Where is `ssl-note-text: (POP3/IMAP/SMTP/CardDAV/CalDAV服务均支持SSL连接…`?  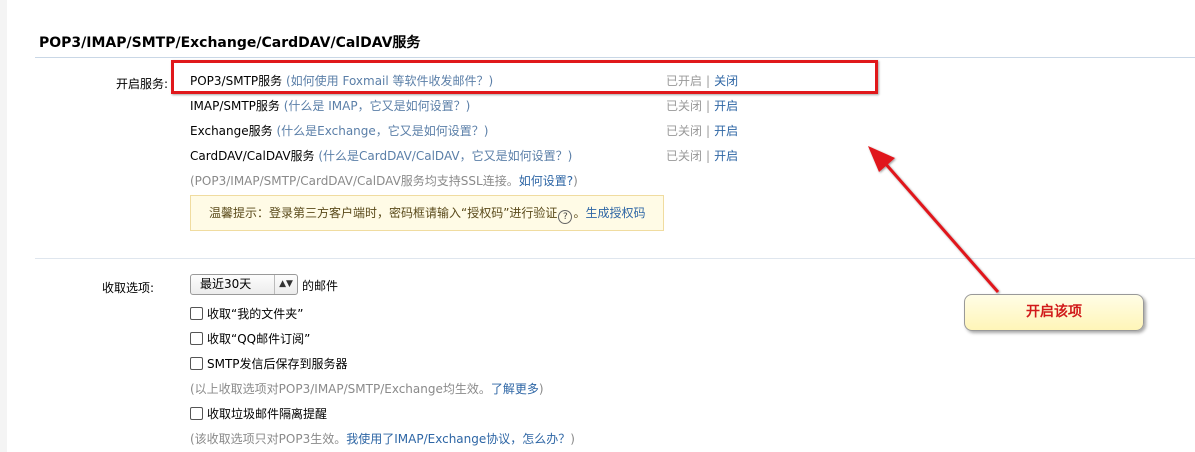 ssl-note-text: (POP3/IMAP/SMTP/CardDAV/CalDAV服务均支持SSL连接… is located at coordinates (354, 181).